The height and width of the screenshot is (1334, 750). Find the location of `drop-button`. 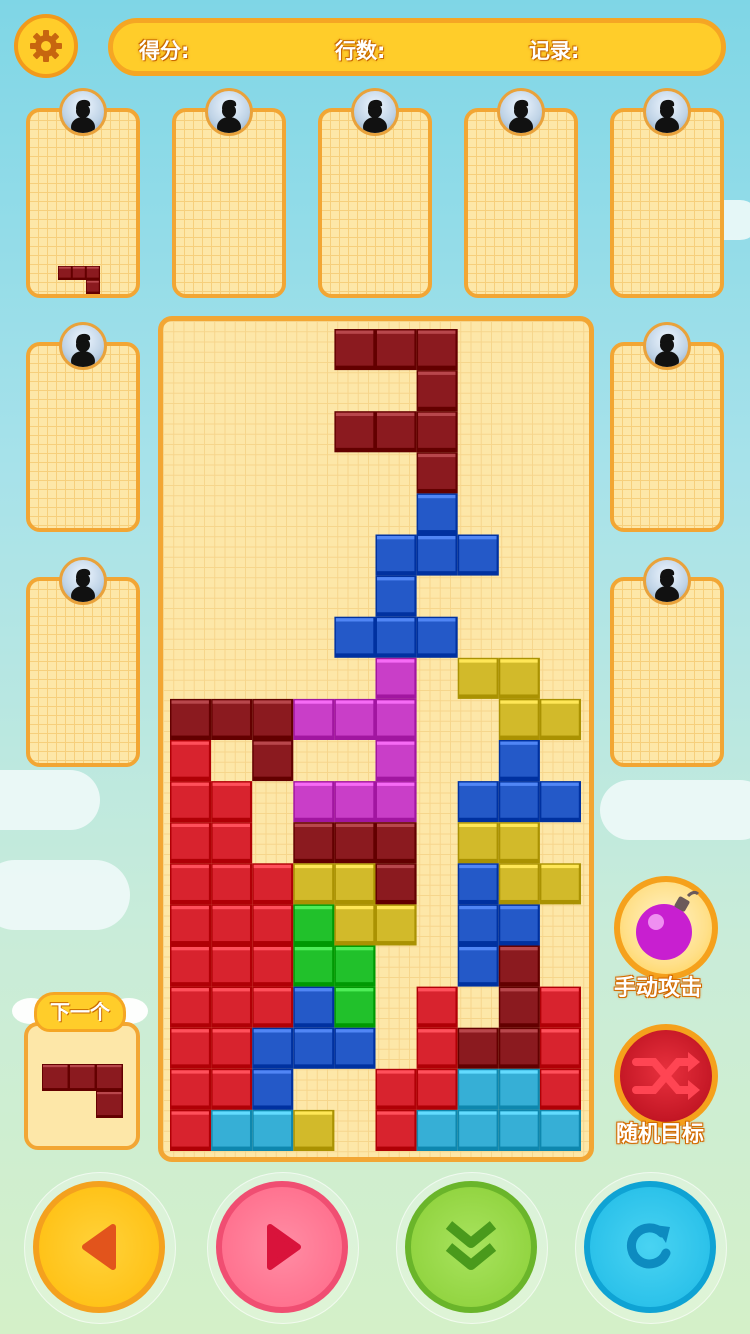

drop-button is located at coordinates (471, 1247).